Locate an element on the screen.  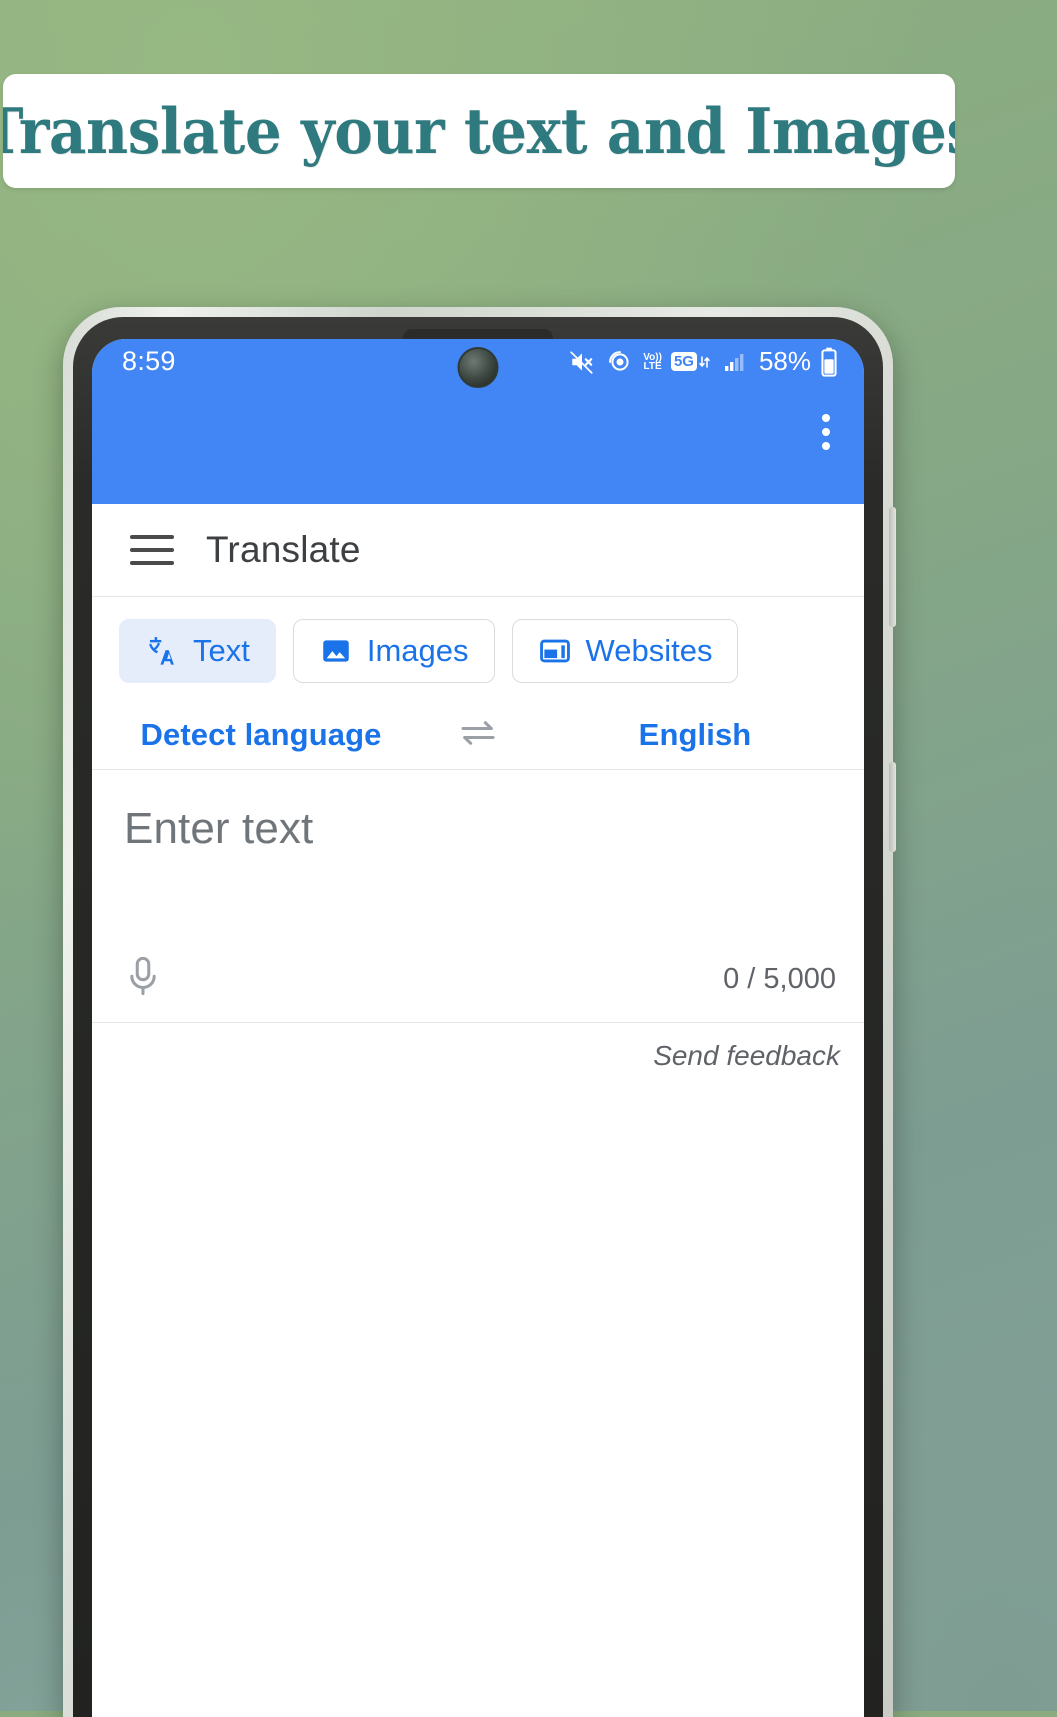
status-icons: Vo)) LTE 5G 58% is located at coordinates (702, 361).